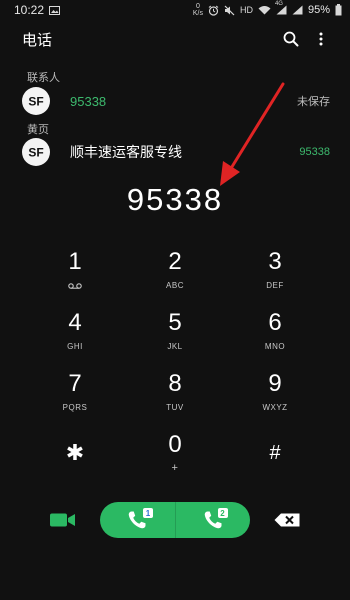 The height and width of the screenshot is (600, 350). What do you see at coordinates (75, 286) in the screenshot?
I see `voicemail-icon` at bounding box center [75, 286].